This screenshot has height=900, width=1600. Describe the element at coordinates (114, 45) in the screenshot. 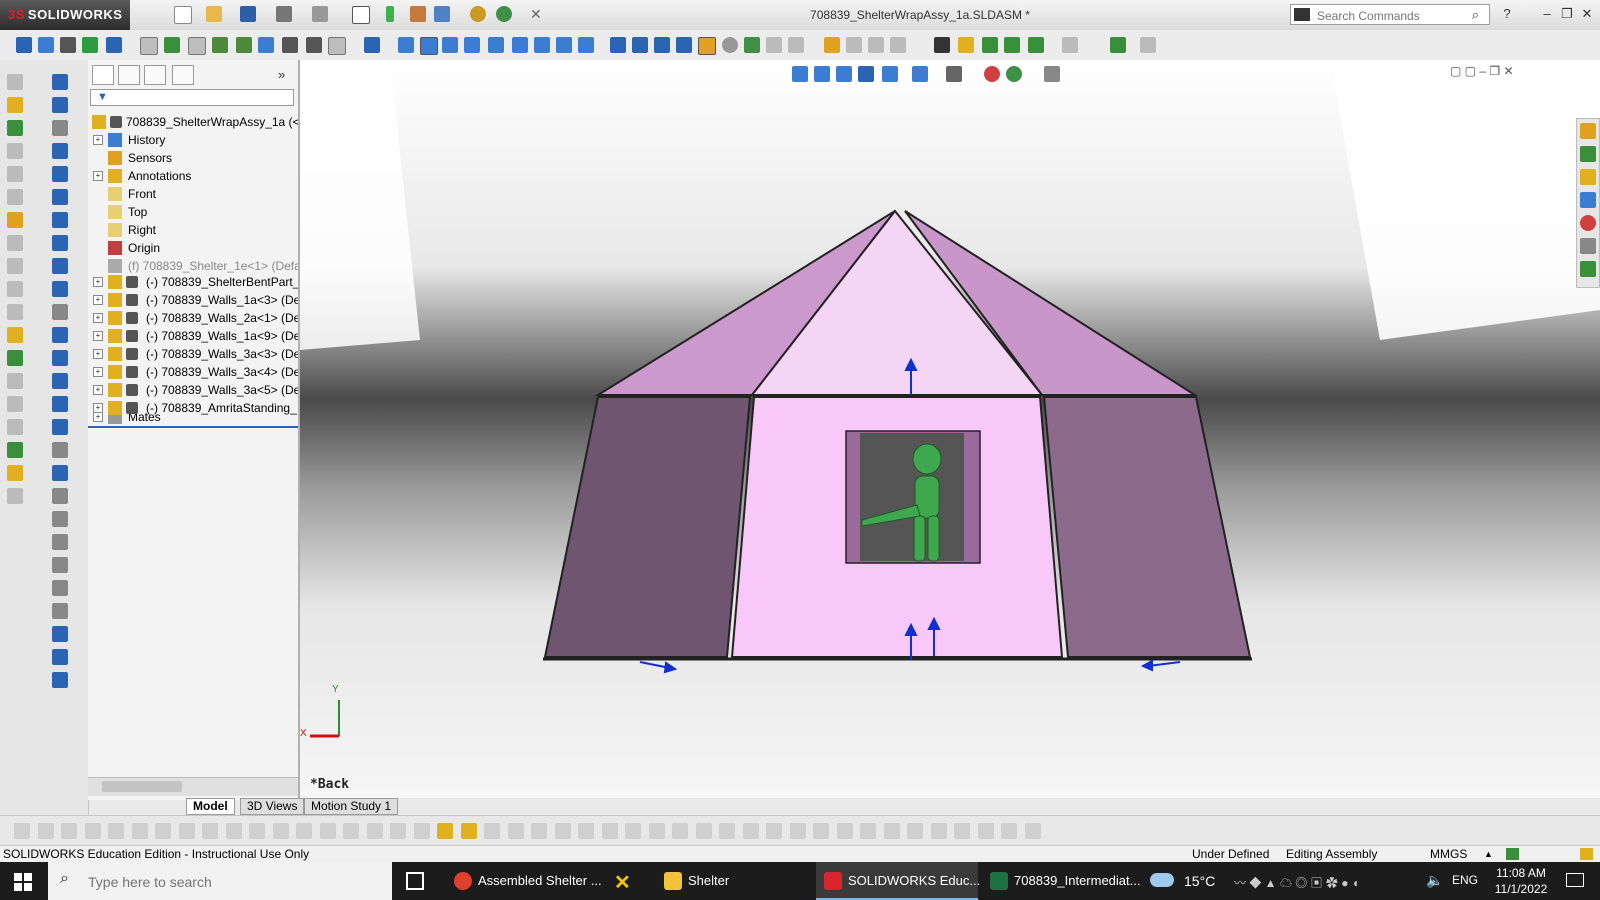

I see `smart-fasteners-icon` at that location.